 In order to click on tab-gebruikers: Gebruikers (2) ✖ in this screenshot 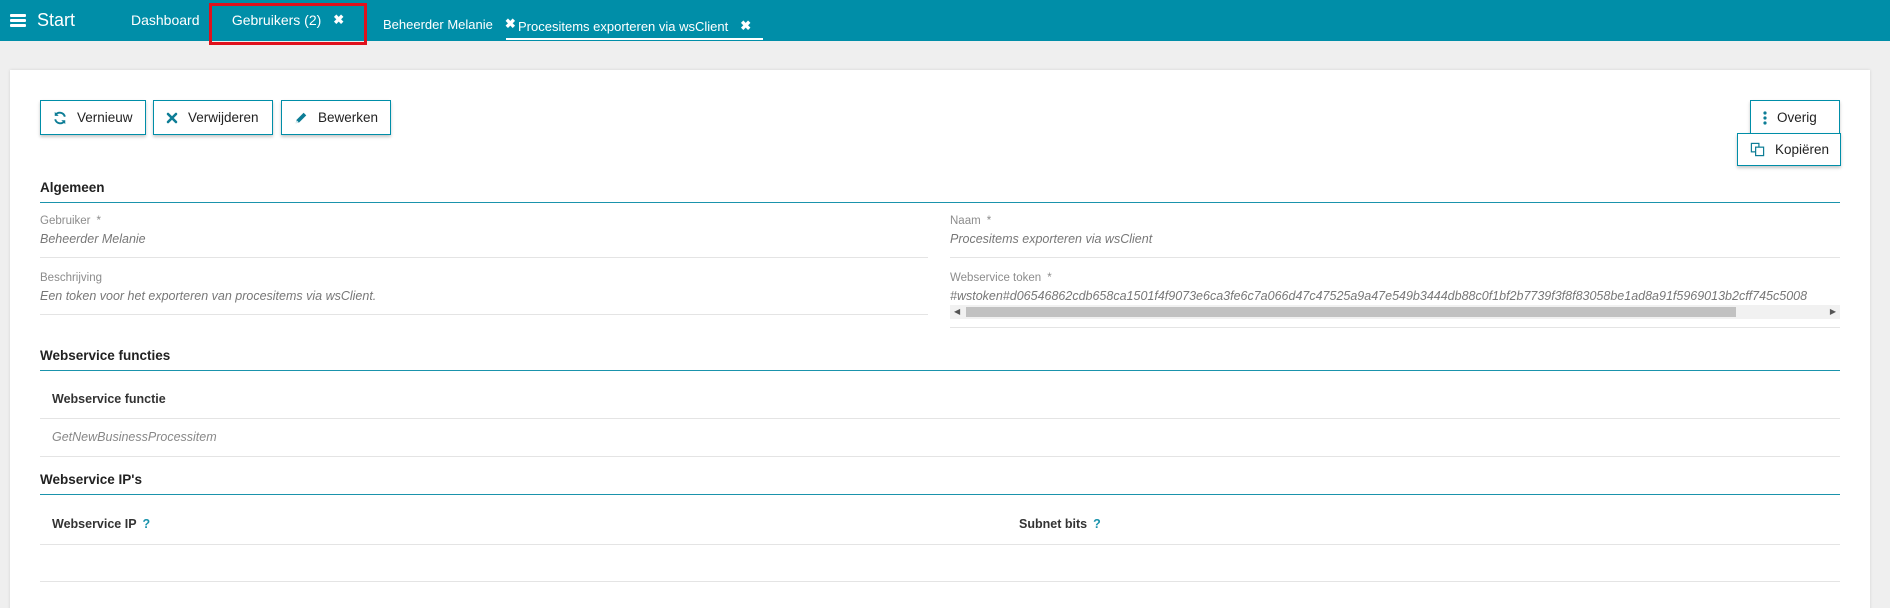, I will do `click(288, 24)`.